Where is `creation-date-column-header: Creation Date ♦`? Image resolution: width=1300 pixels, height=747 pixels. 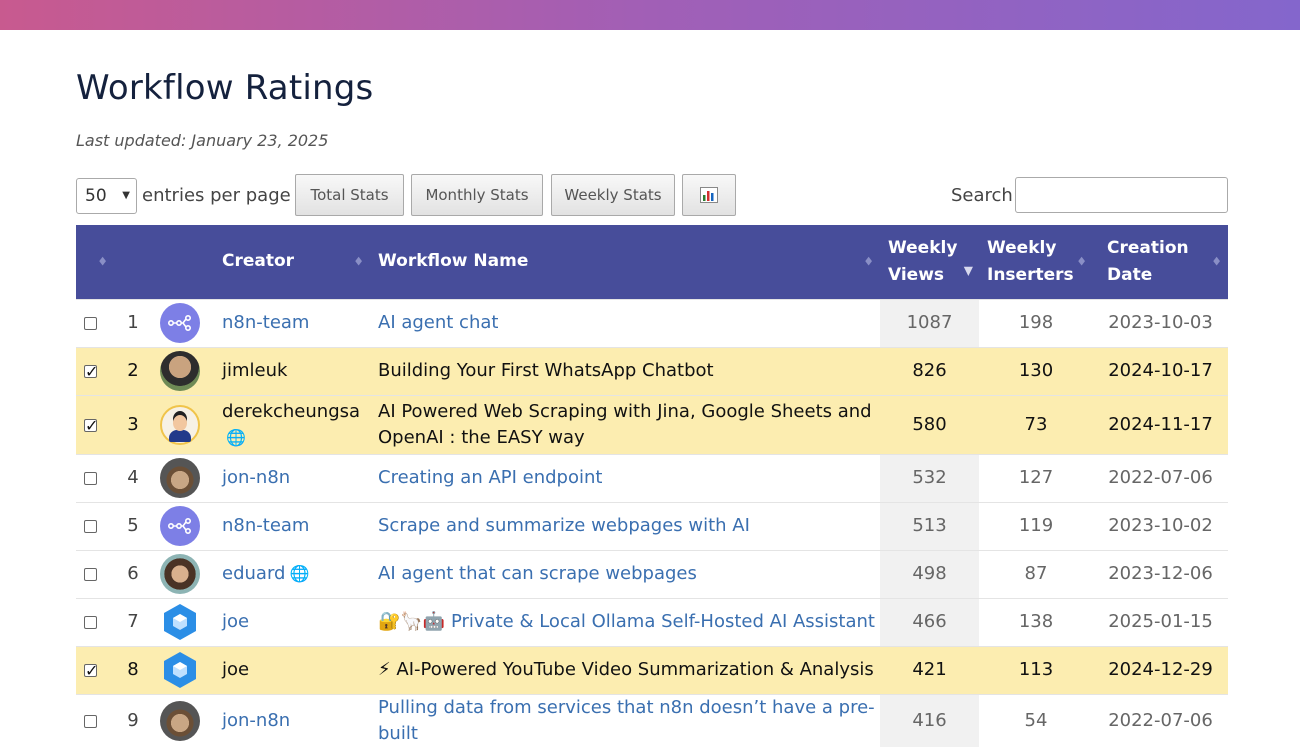 creation-date-column-header: Creation Date ♦ is located at coordinates (1160, 262).